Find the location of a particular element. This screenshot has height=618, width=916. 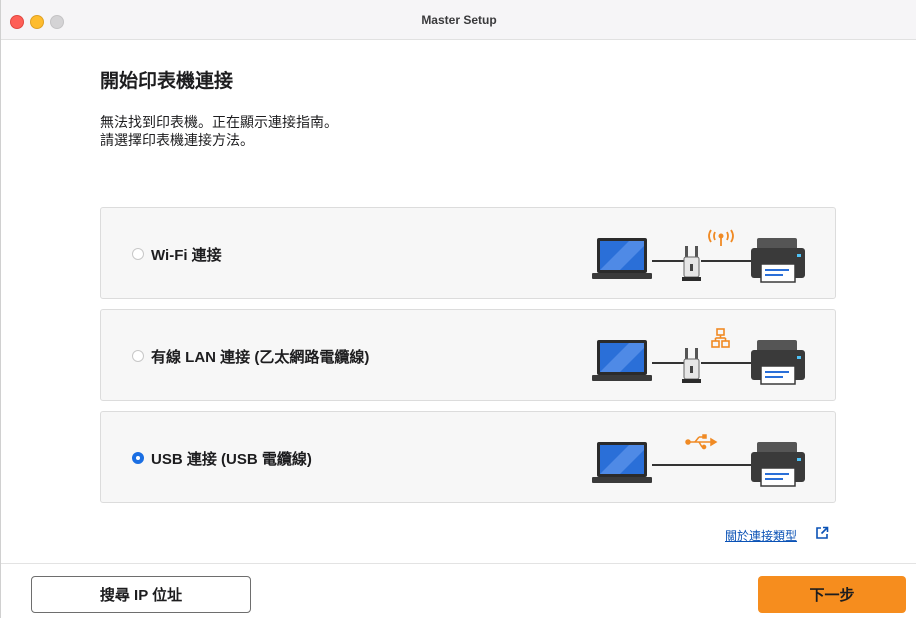

next-button: 下一步 is located at coordinates (832, 594).